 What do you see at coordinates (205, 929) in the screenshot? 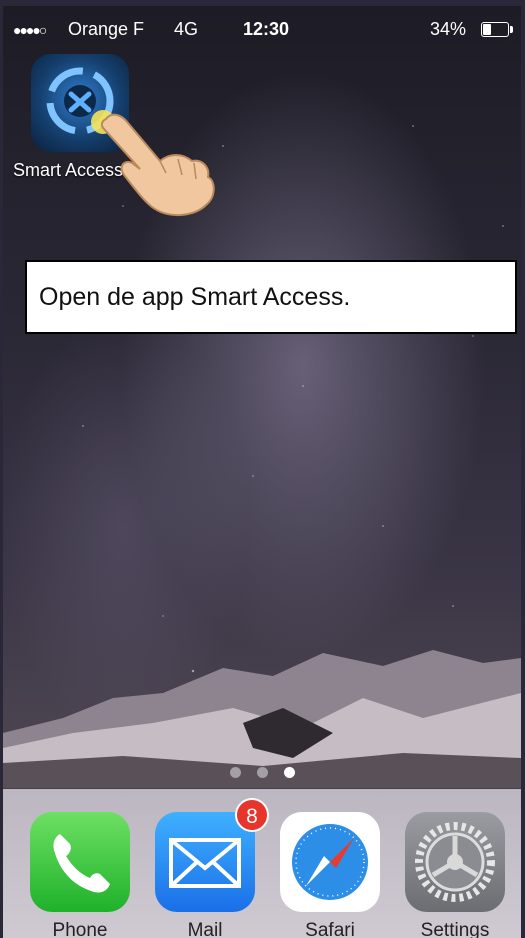
I see `dock-label-mail: Mail` at bounding box center [205, 929].